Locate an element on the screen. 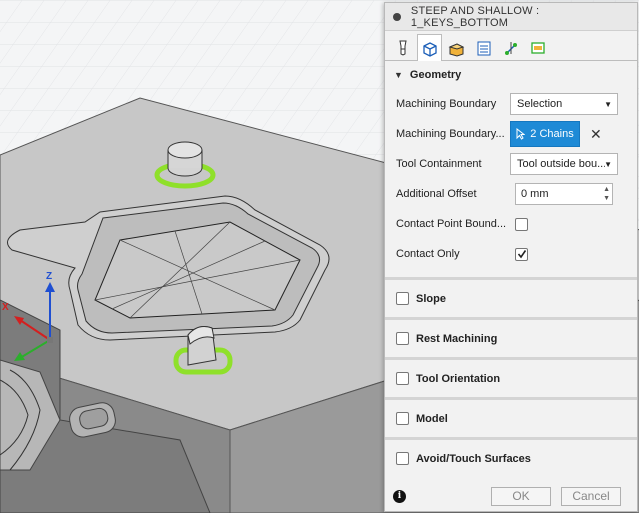 The width and height of the screenshot is (639, 513). avoid-touch-checkbox is located at coordinates (402, 458).